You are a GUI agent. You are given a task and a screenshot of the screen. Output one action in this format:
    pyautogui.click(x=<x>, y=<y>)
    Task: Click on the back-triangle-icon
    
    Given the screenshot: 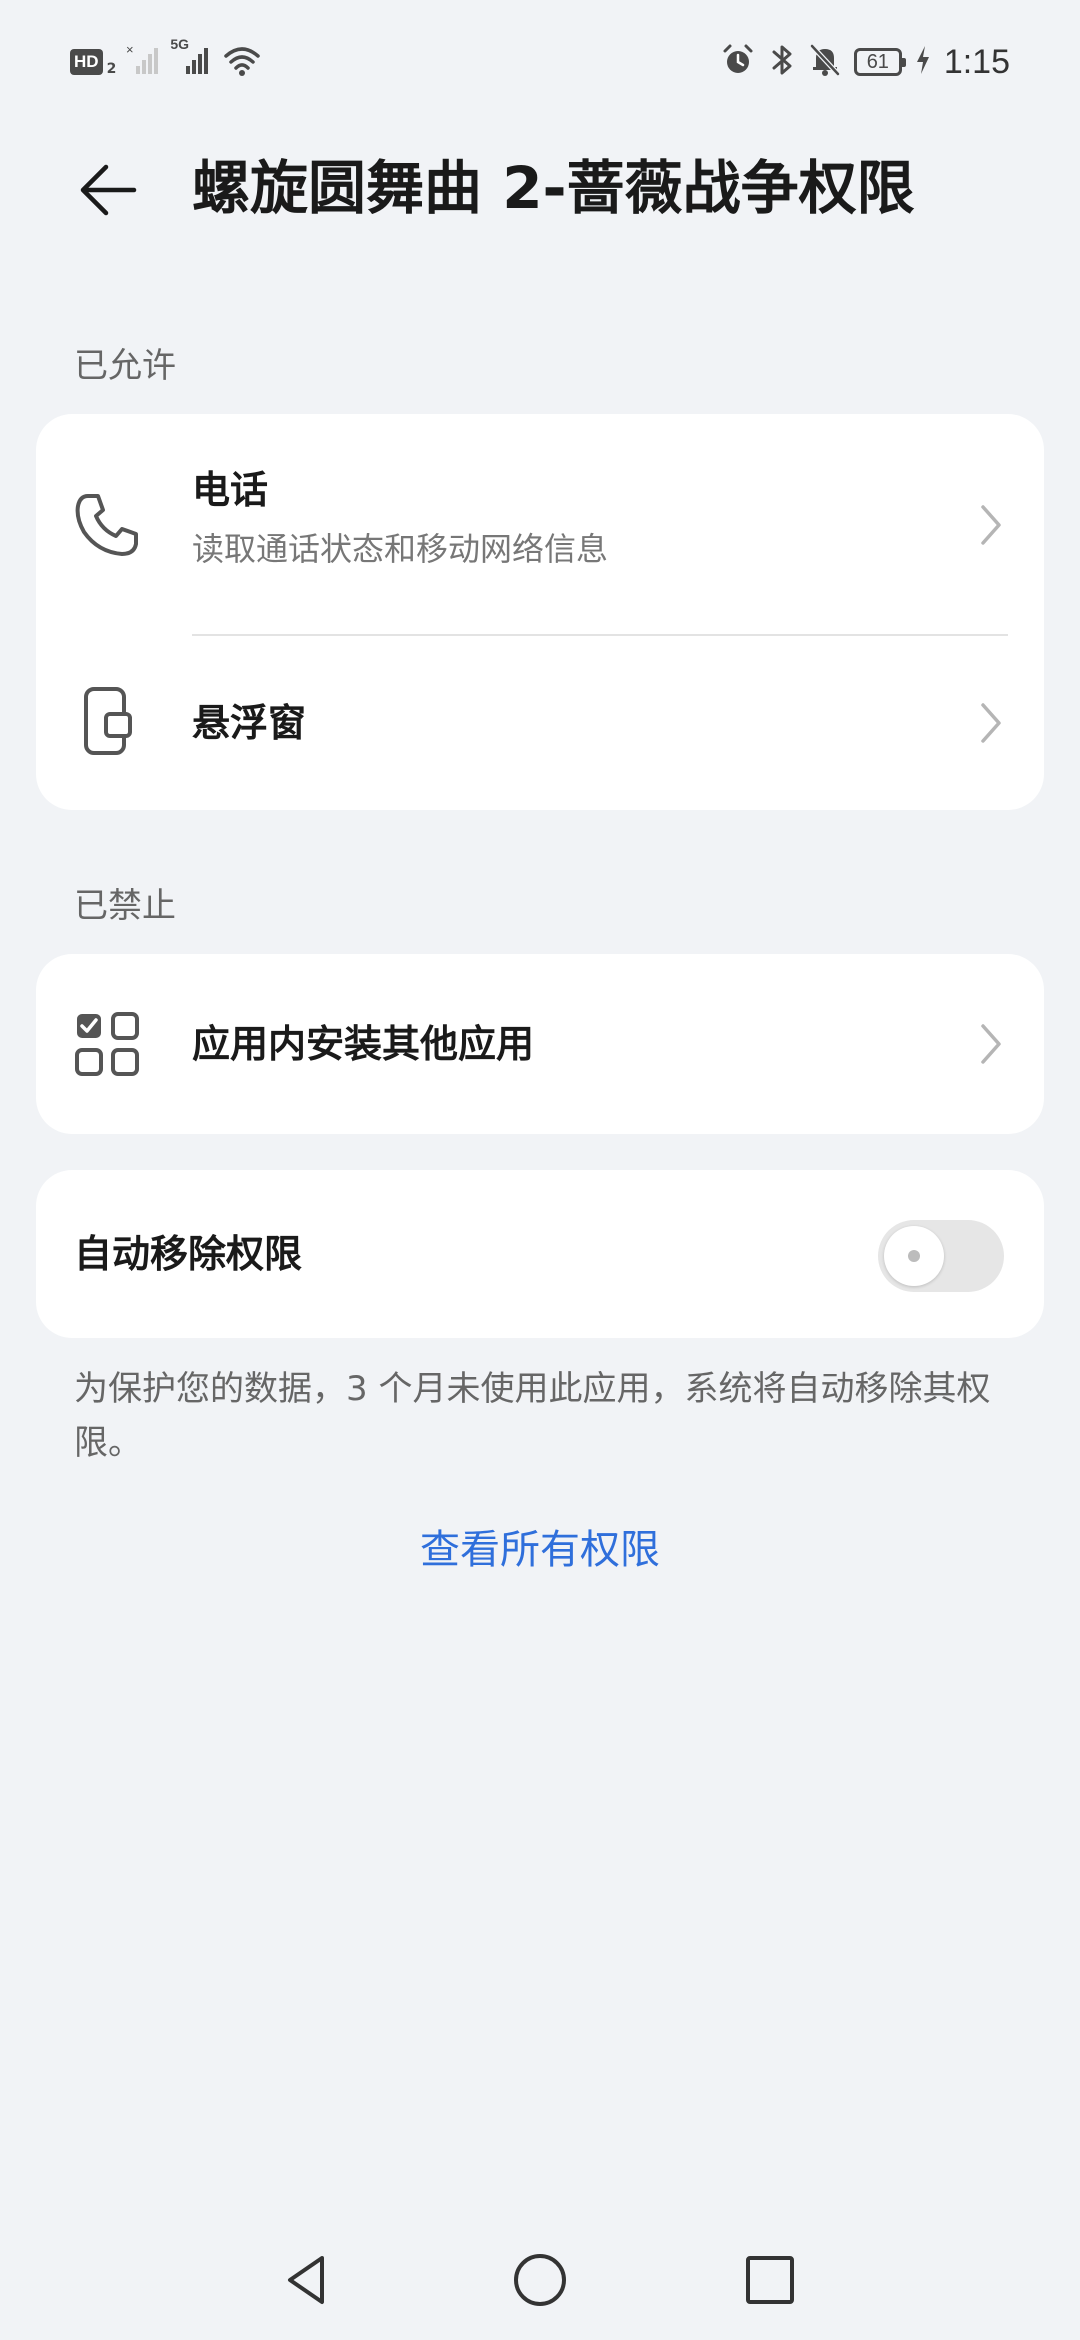 What is the action you would take?
    pyautogui.click(x=306, y=2280)
    